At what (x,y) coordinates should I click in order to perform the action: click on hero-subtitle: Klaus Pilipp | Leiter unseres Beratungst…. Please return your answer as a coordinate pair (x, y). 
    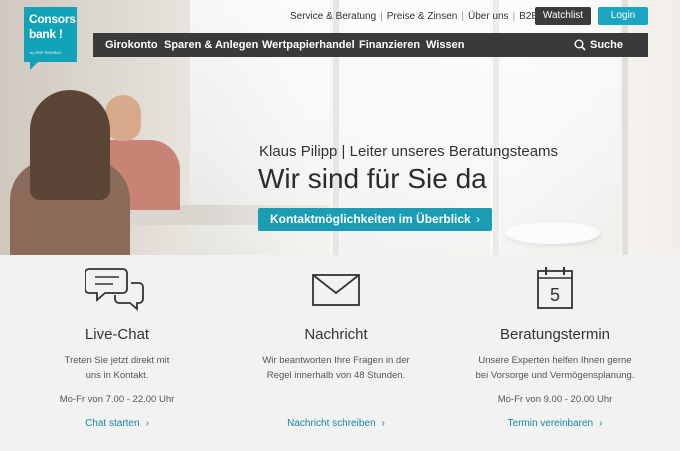
    Looking at the image, I should click on (409, 151).